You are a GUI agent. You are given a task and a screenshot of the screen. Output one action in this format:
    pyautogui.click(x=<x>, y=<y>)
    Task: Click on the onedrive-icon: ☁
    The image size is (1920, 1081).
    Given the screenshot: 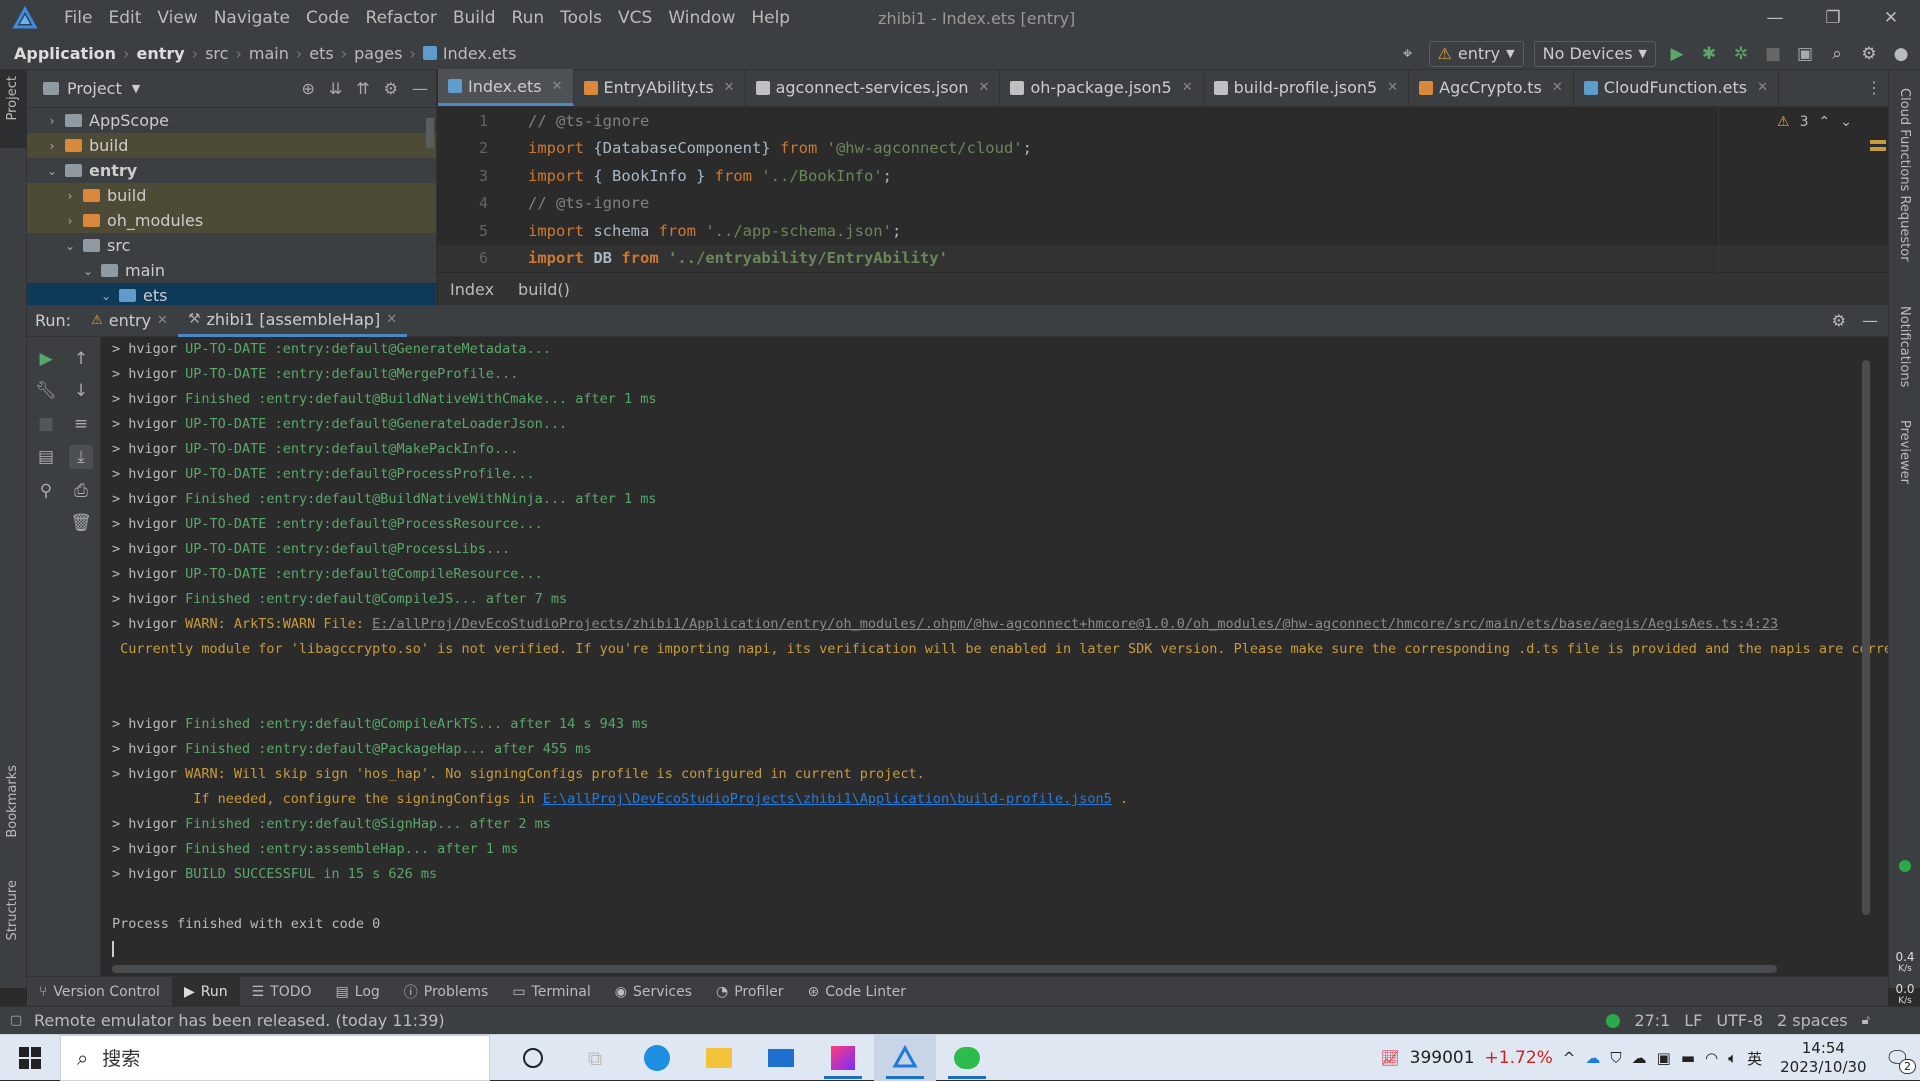 What is the action you would take?
    pyautogui.click(x=1592, y=1058)
    